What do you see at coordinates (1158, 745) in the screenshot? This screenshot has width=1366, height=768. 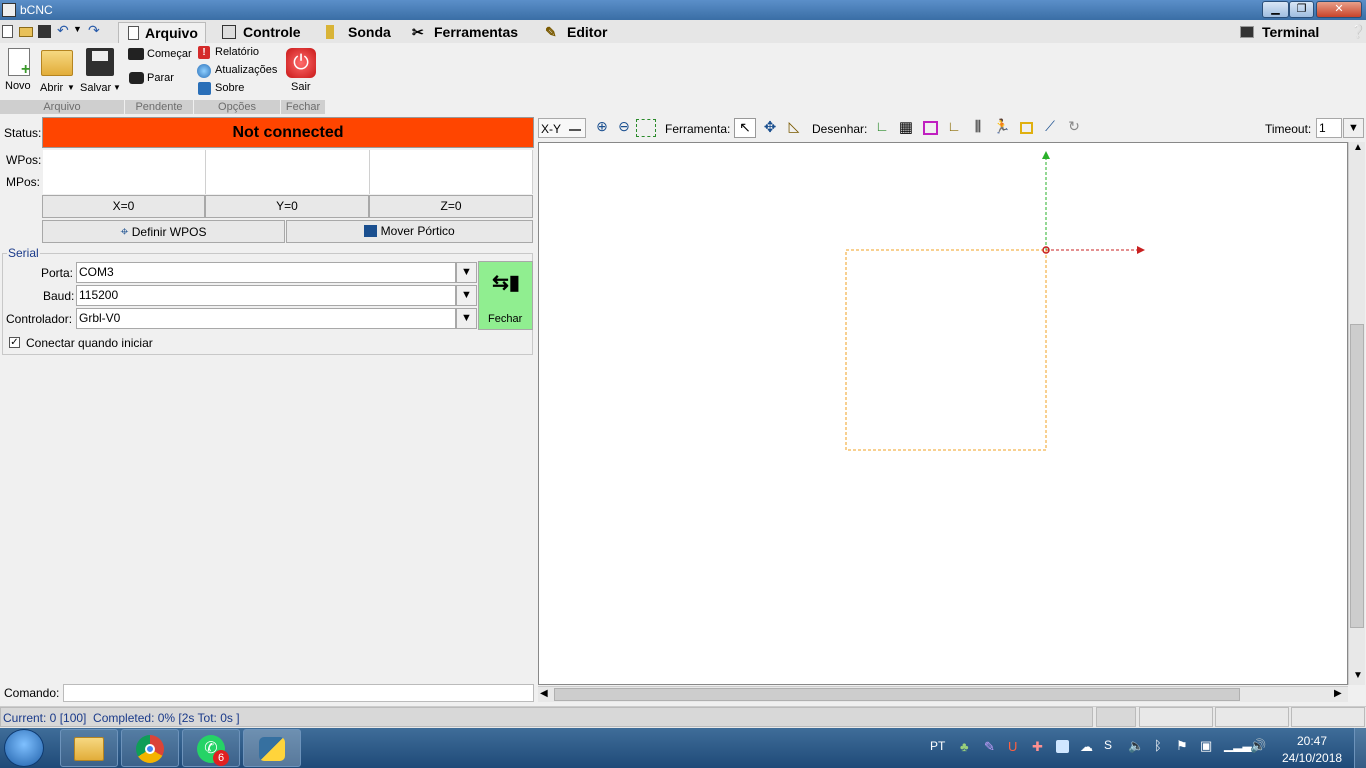 I see `bluetooth-icon: ᛒ` at bounding box center [1158, 745].